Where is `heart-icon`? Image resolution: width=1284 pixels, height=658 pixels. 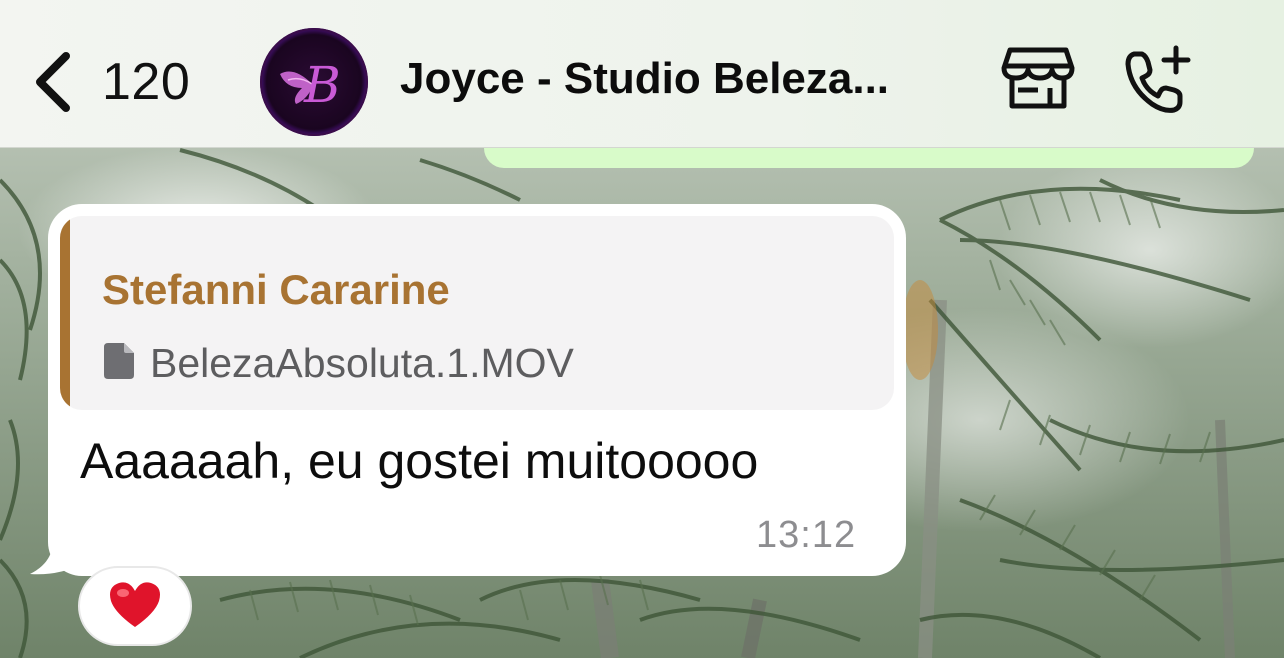
heart-icon is located at coordinates (135, 606).